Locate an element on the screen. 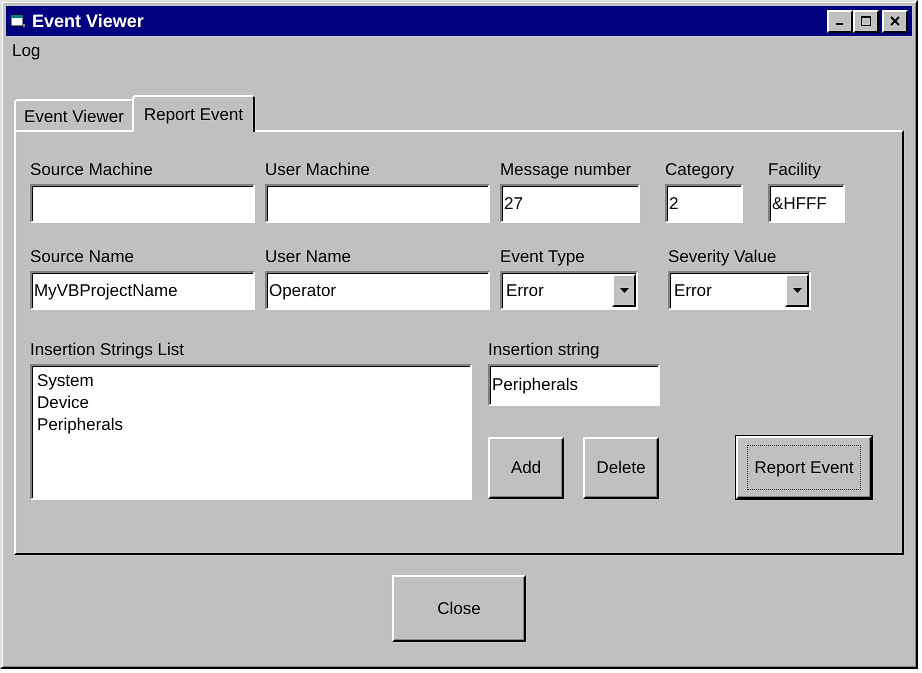 This screenshot has height=673, width=922. maximize-icon is located at coordinates (866, 21).